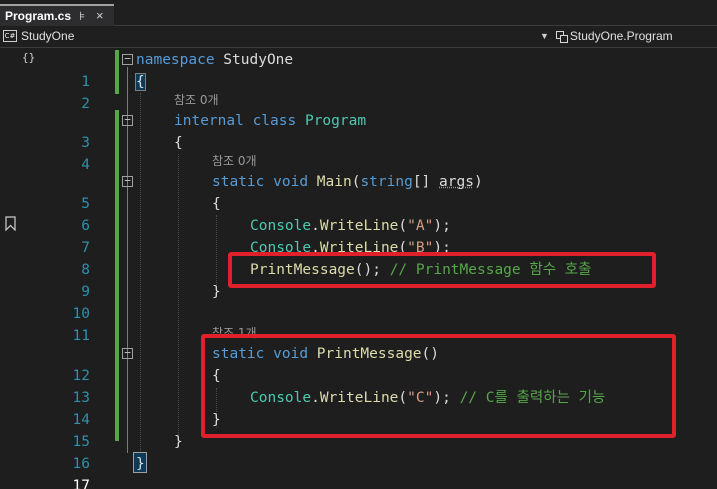 This screenshot has height=489, width=717. I want to click on project-dropdown: C# StudyOne, so click(38, 36).